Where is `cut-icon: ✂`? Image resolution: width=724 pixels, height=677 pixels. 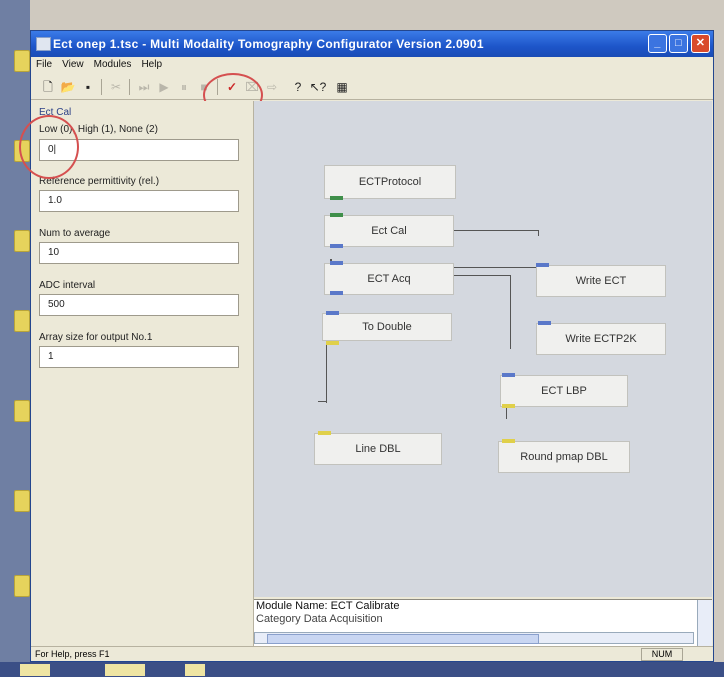 cut-icon: ✂ is located at coordinates (116, 87).